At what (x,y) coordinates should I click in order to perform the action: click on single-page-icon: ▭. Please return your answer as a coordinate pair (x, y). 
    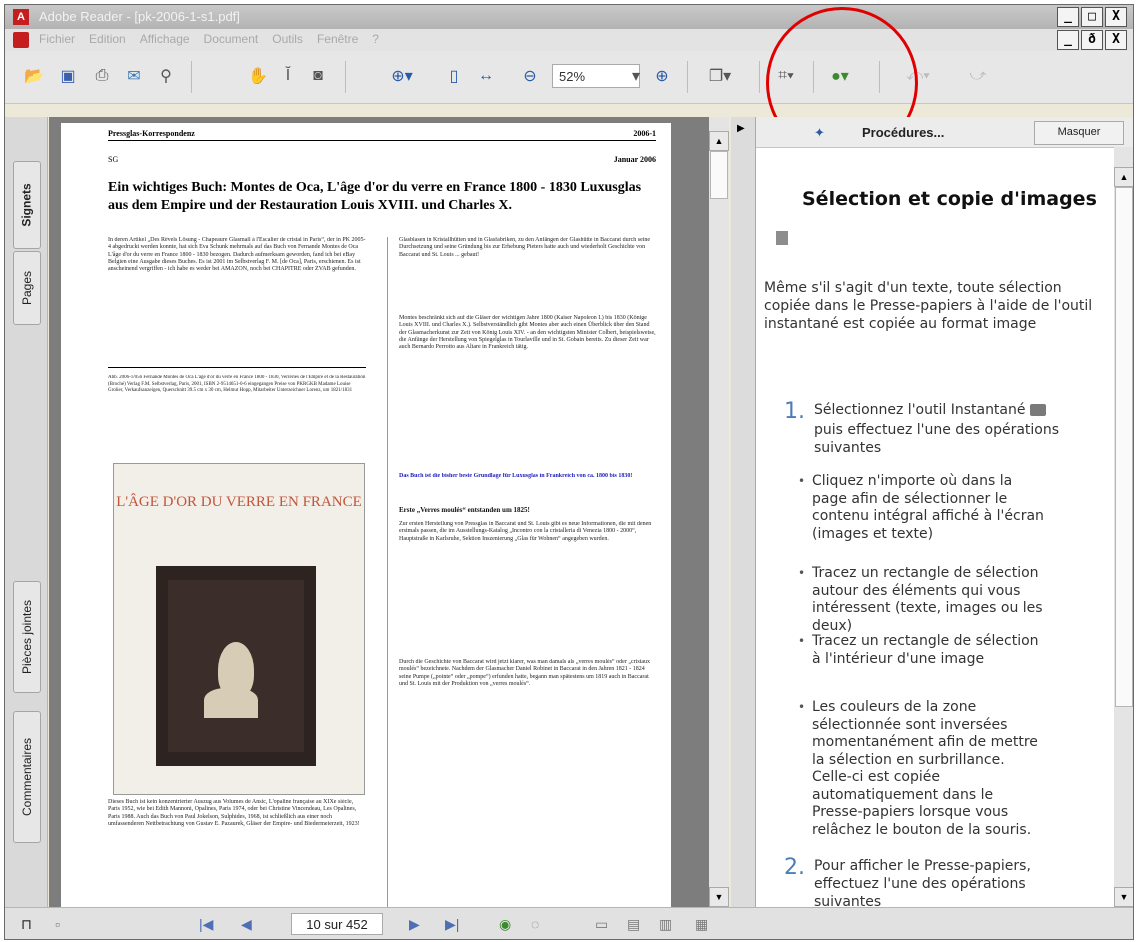
    Looking at the image, I should click on (601, 924).